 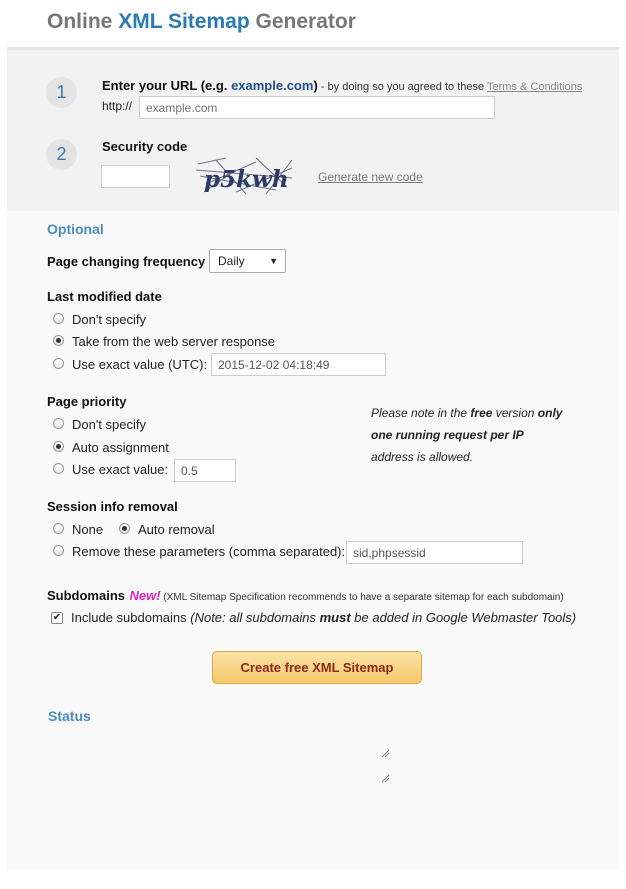 What do you see at coordinates (515, 413) in the screenshot?
I see `note-text-c: version` at bounding box center [515, 413].